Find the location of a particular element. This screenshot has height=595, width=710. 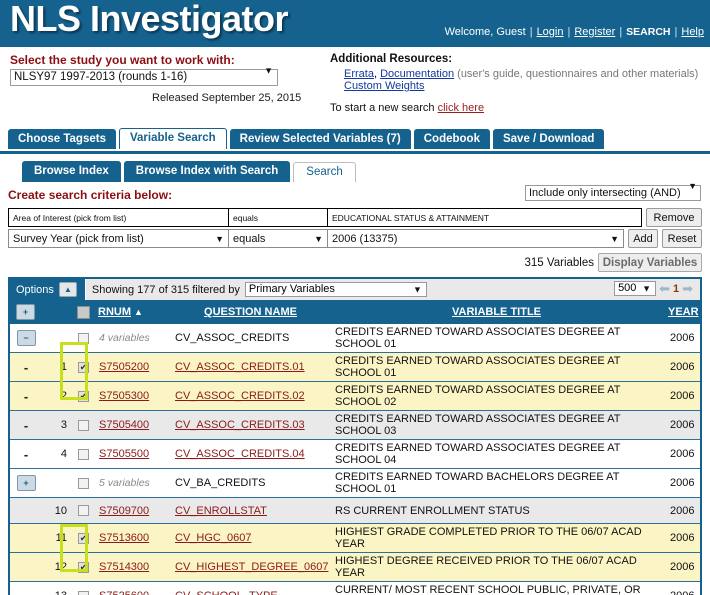

rnum-link: S7514300 is located at coordinates (124, 567).